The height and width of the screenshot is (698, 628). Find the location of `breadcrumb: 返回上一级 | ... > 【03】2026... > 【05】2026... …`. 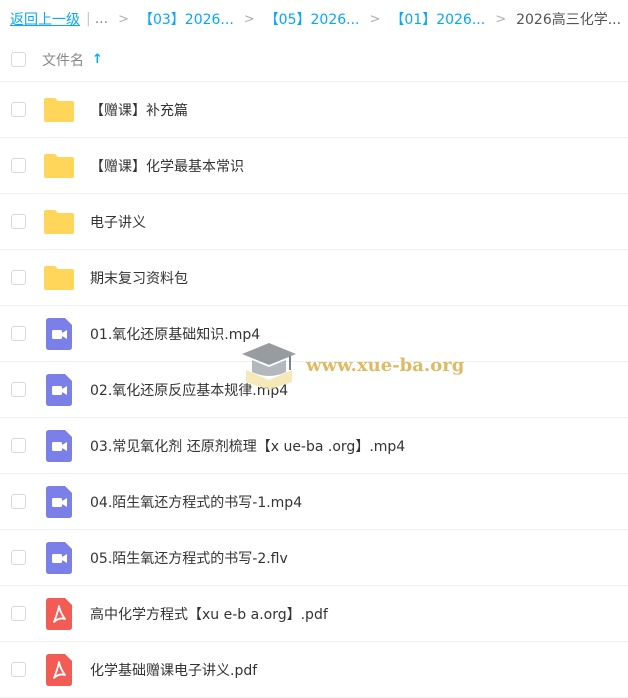

breadcrumb: 返回上一级 | ... > 【03】2026... > 【05】2026... … is located at coordinates (314, 19).